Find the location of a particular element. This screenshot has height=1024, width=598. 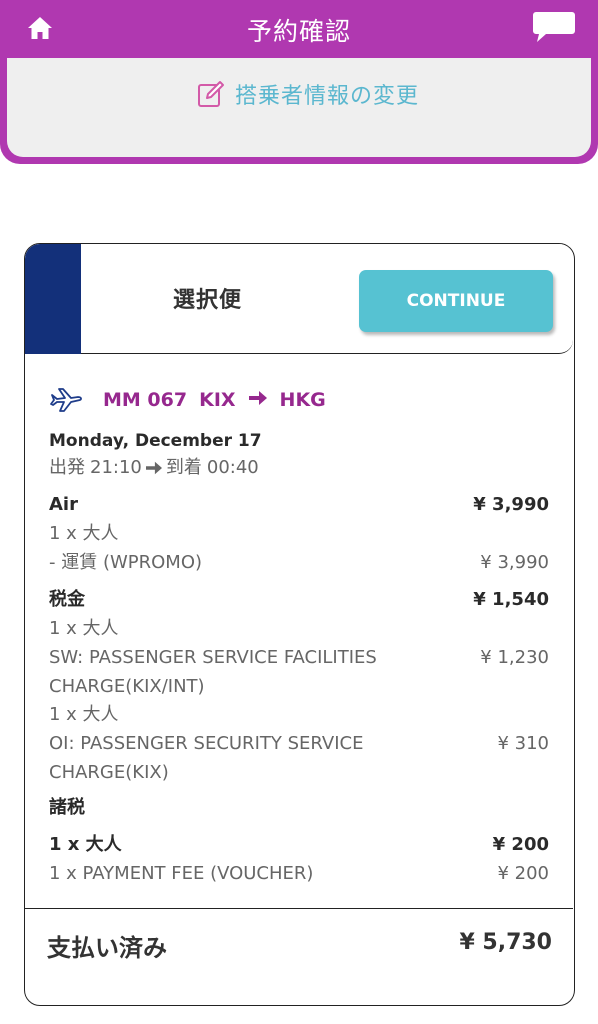

payment-fee-label: 1 x PAYMENT FEE (VOUCHER) is located at coordinates (181, 873).